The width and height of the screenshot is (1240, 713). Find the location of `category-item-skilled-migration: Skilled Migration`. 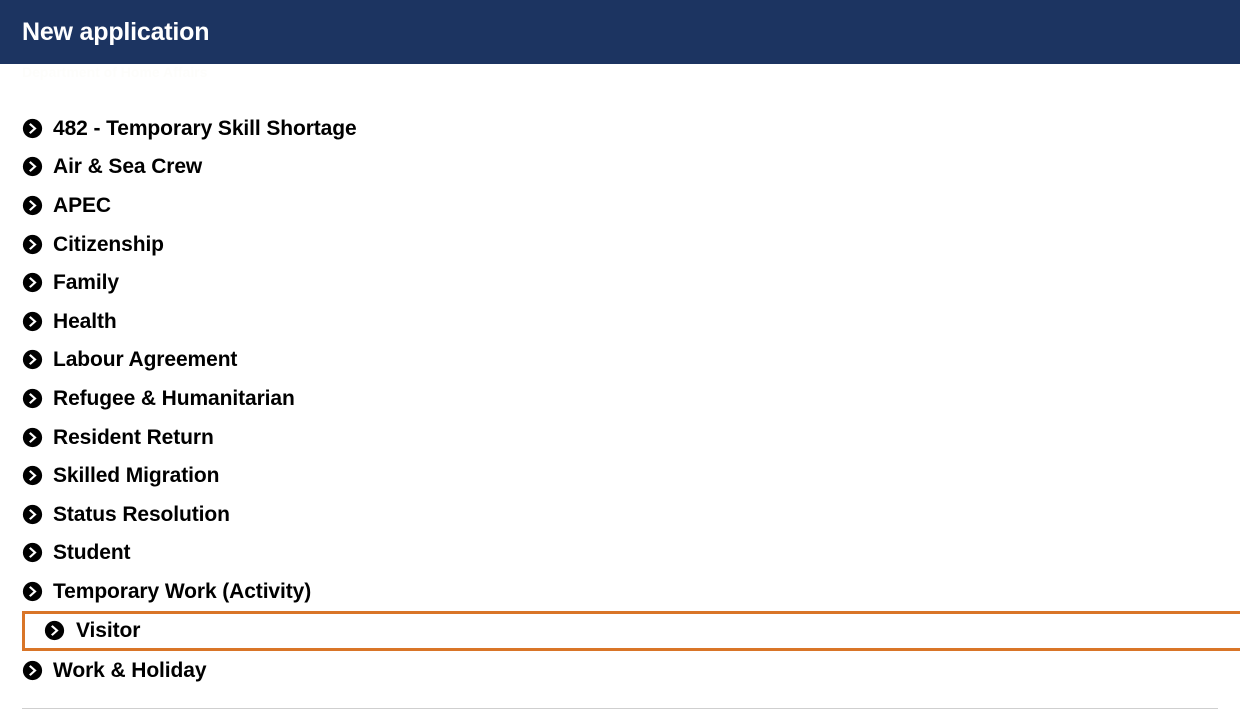

category-item-skilled-migration: Skilled Migration is located at coordinates (620, 475).